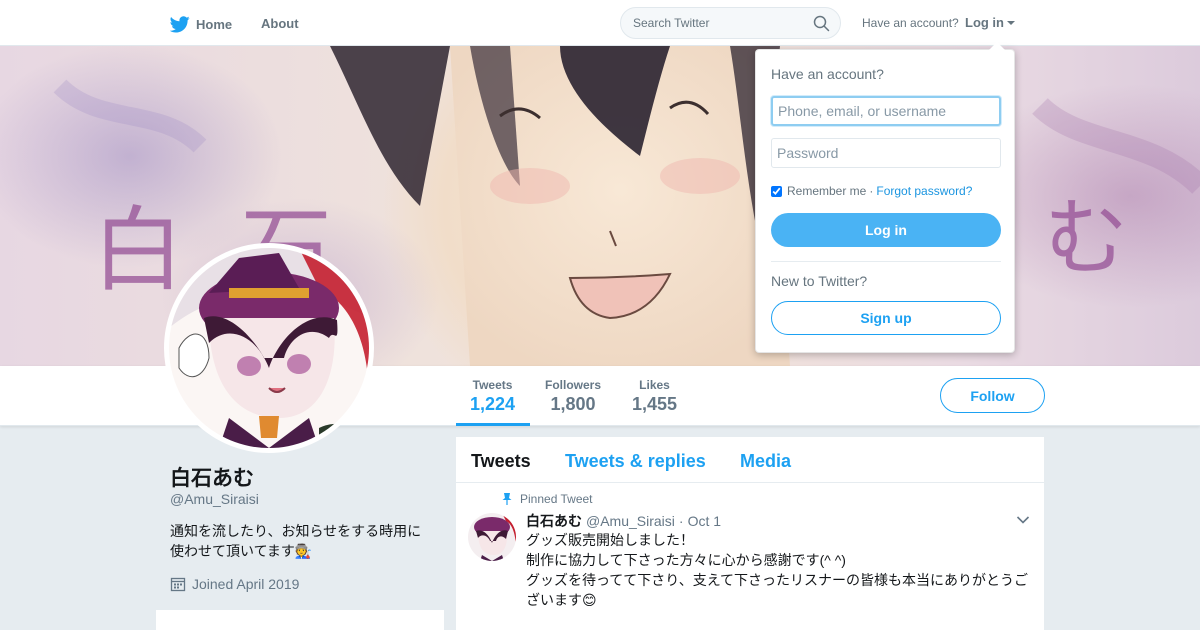 The height and width of the screenshot is (630, 1200). What do you see at coordinates (573, 385) in the screenshot?
I see `stat-followers-label: Followers` at bounding box center [573, 385].